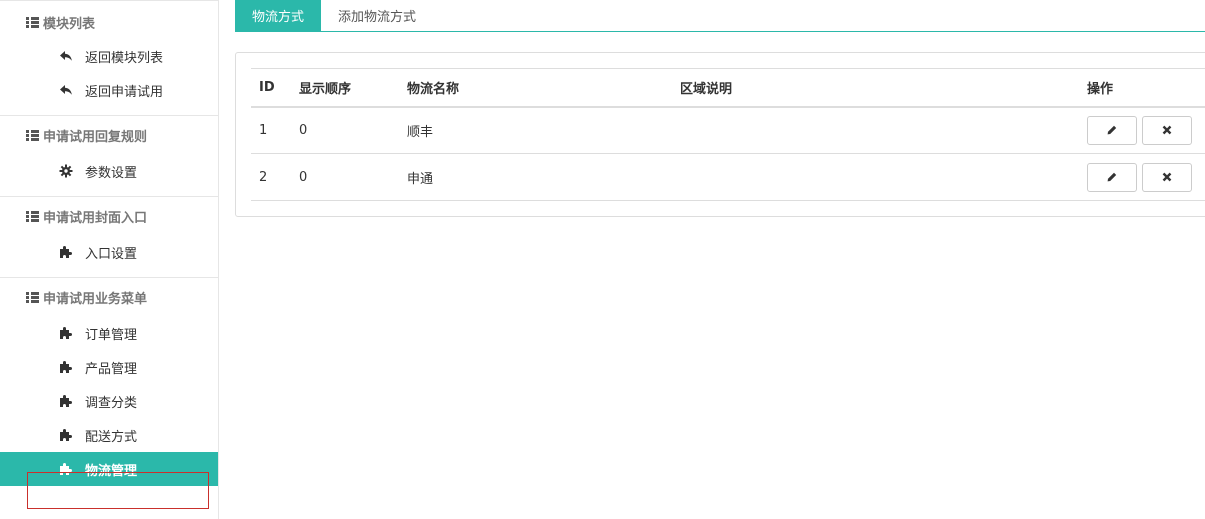  I want to click on sidebar-group-title: 申请试用回复规则, so click(109, 135).